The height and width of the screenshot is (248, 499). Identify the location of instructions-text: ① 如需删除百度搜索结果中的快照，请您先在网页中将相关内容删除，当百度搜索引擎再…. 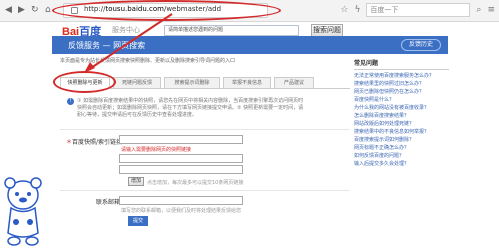
(190, 108).